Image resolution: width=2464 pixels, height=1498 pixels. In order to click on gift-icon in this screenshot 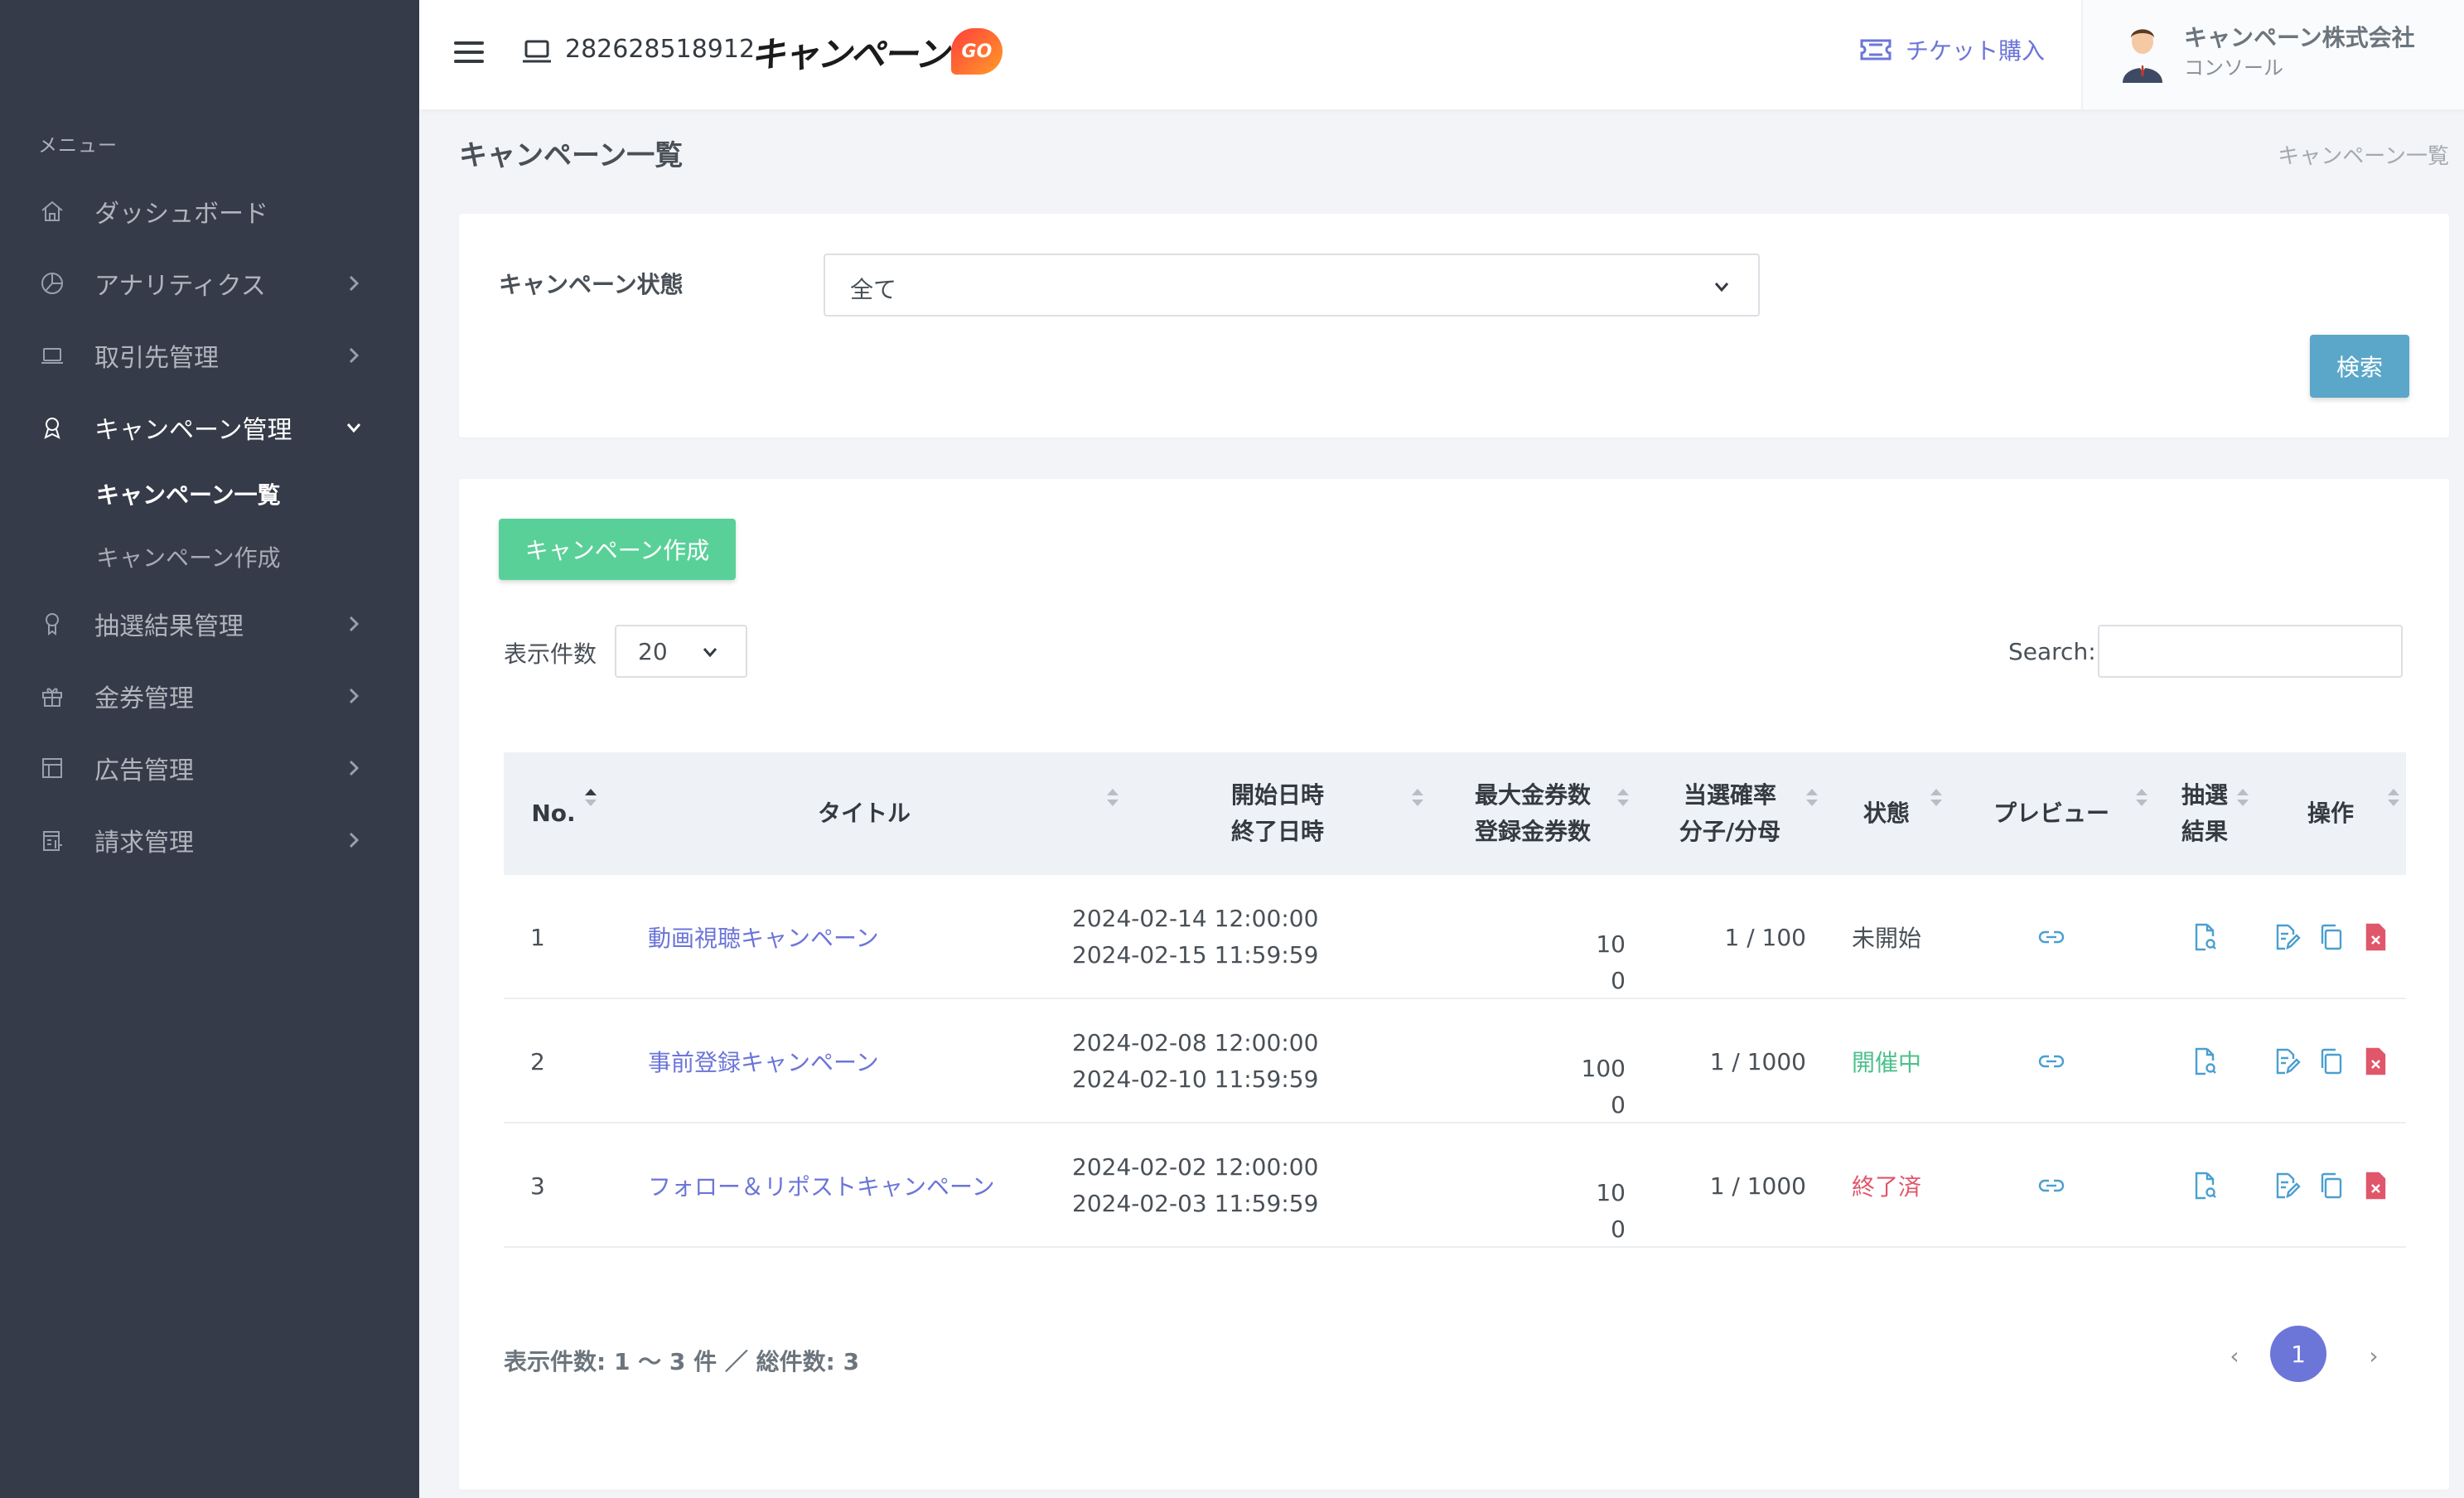, I will do `click(52, 696)`.